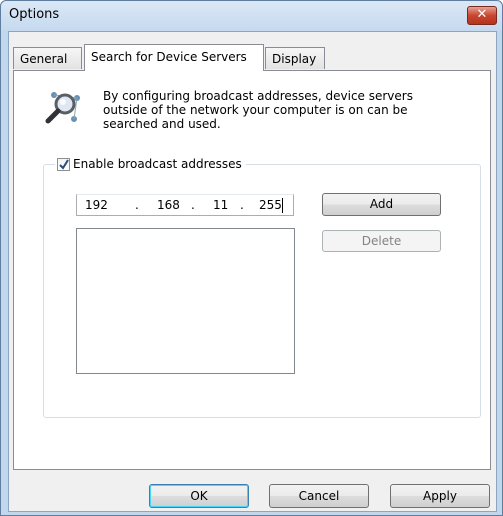 The image size is (503, 516). I want to click on checkbox-box, so click(63, 164).